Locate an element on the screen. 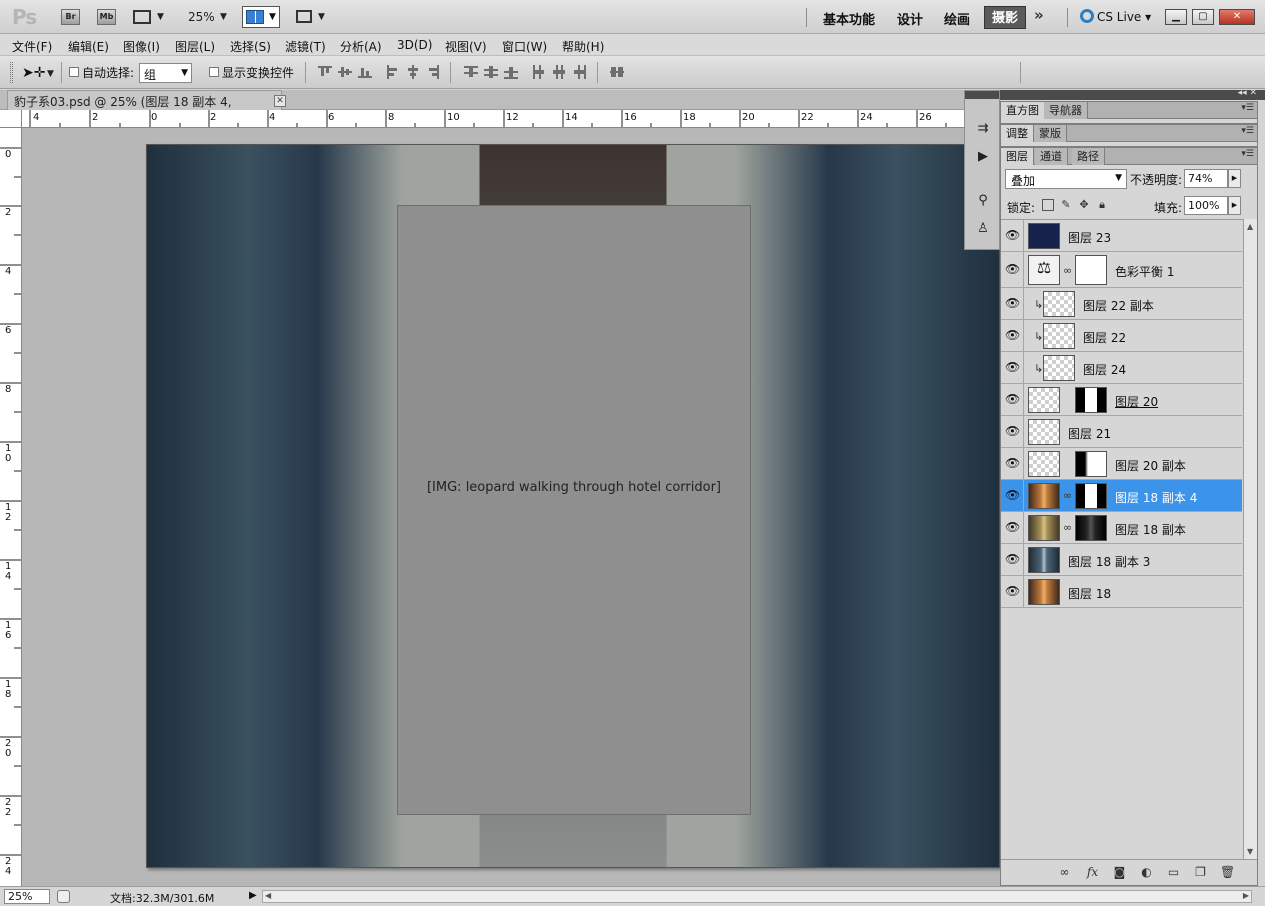 The image size is (1265, 906). brush-icon: ⚲ is located at coordinates (983, 201).